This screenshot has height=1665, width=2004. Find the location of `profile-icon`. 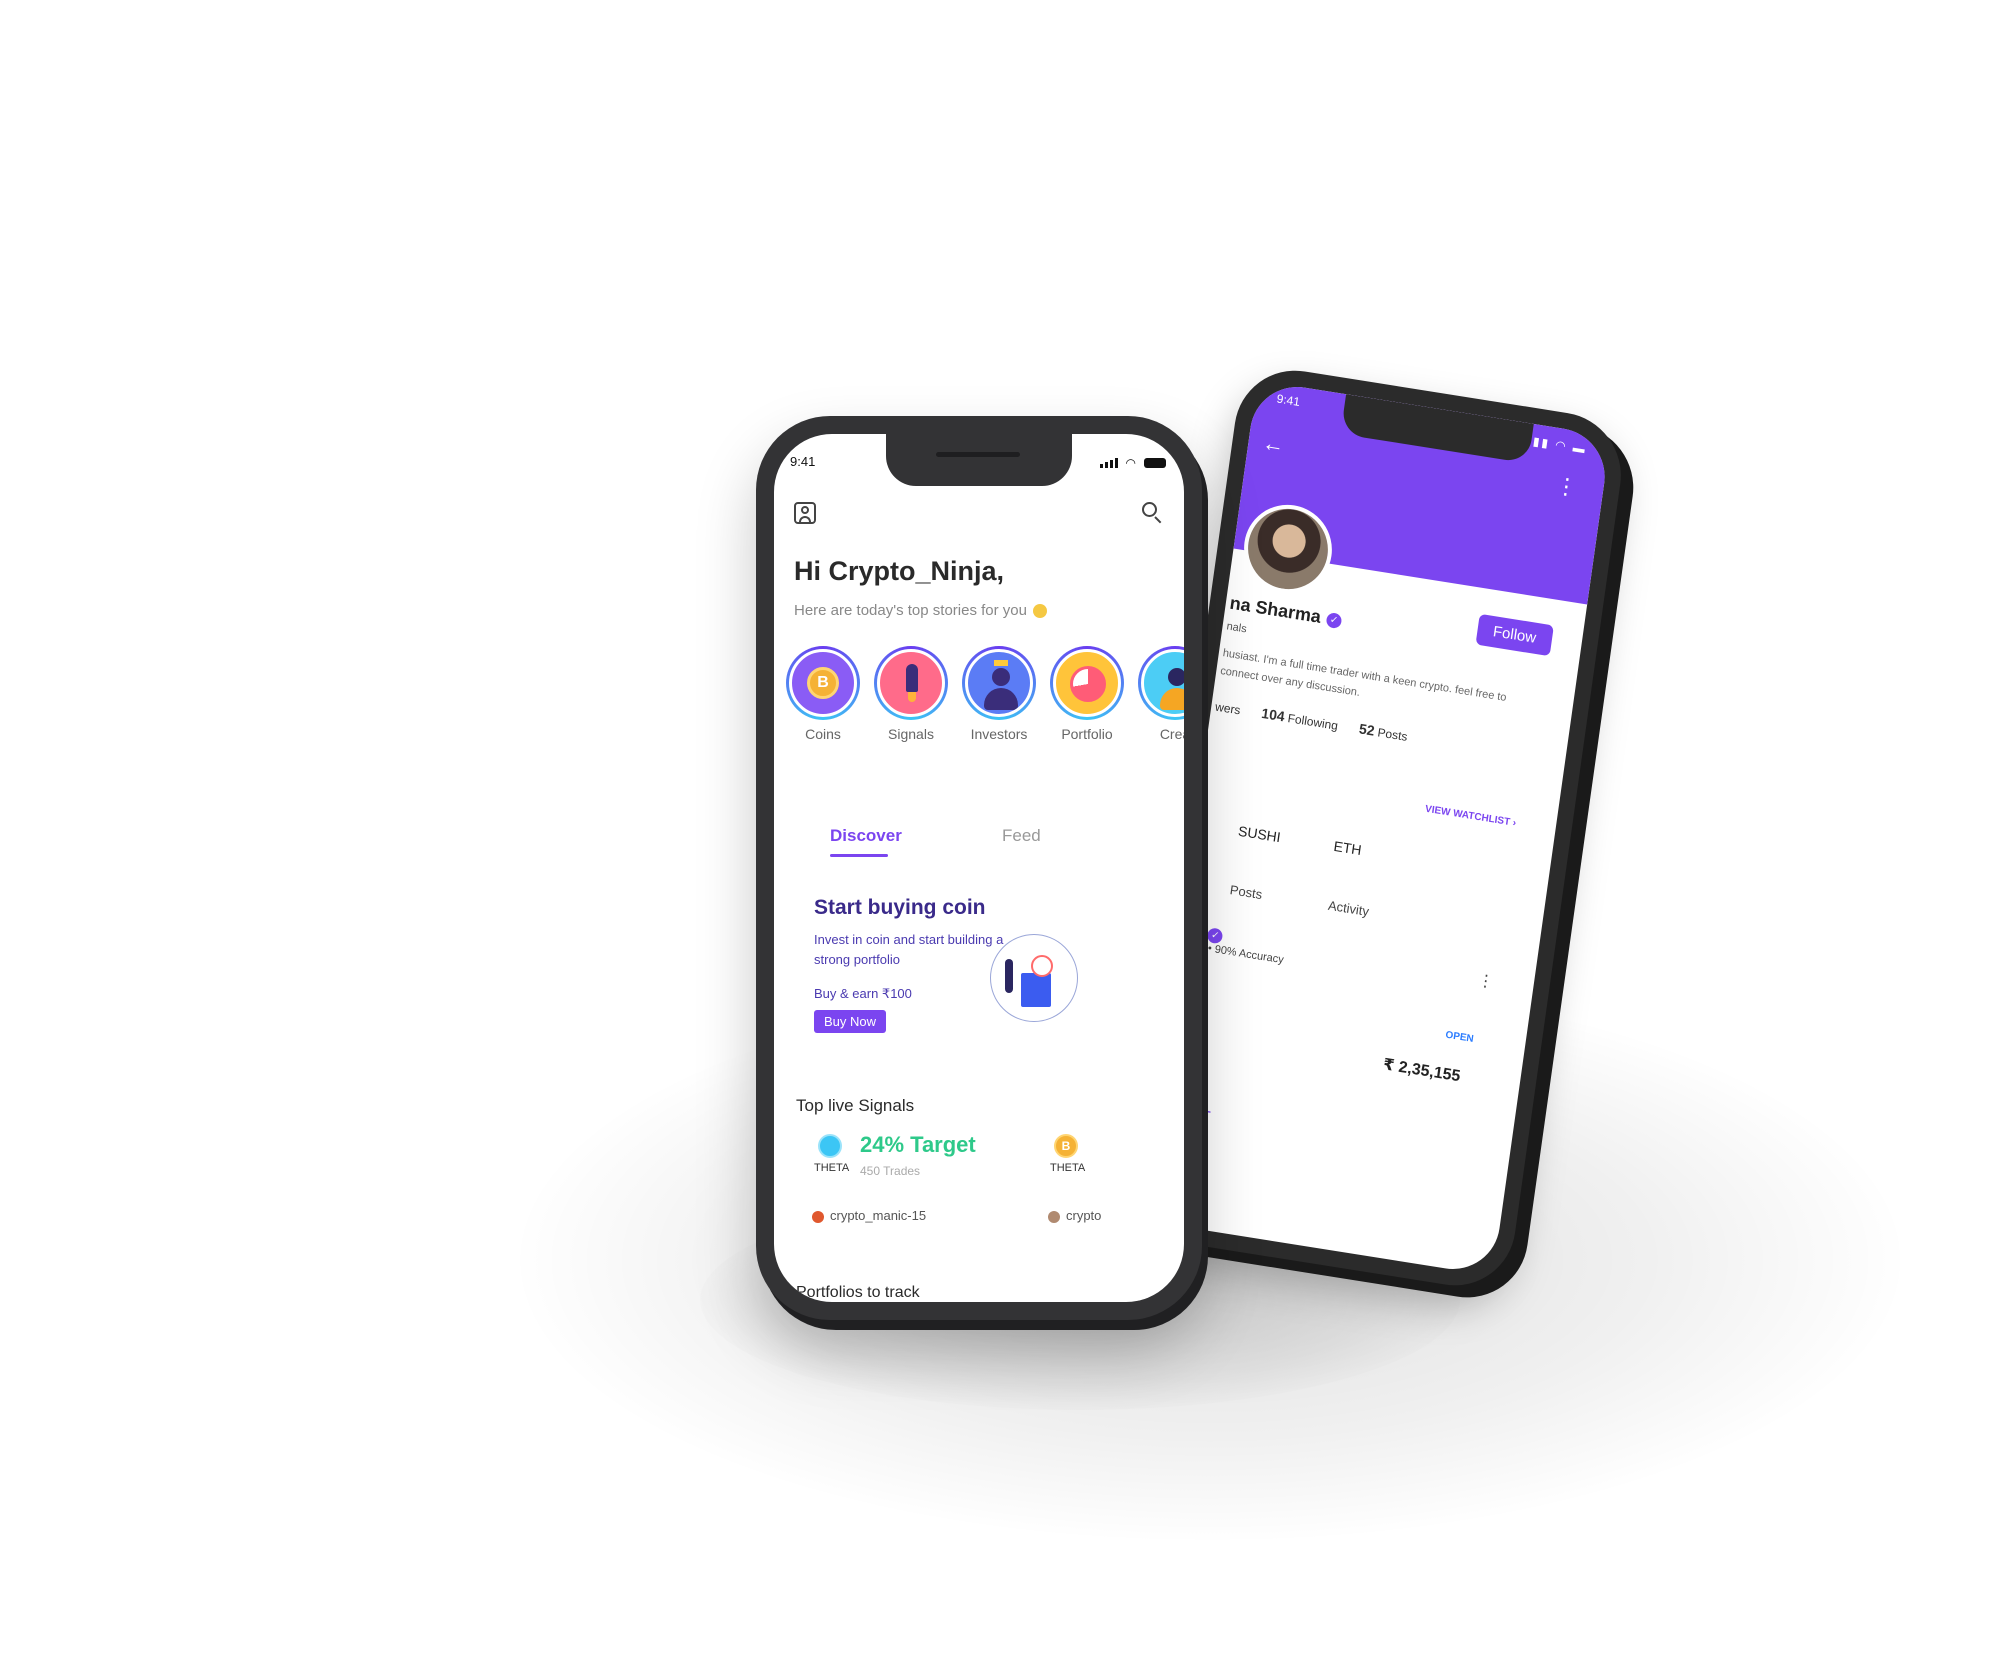

profile-icon is located at coordinates (805, 513).